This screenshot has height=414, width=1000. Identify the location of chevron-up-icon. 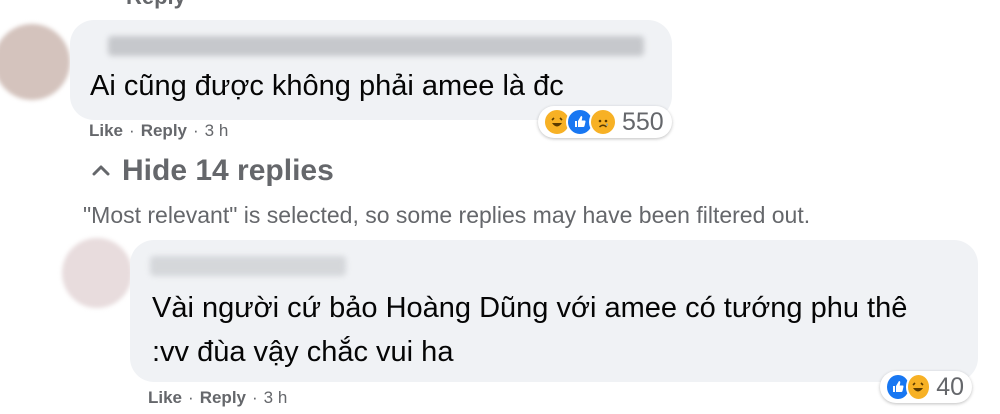
(101, 169).